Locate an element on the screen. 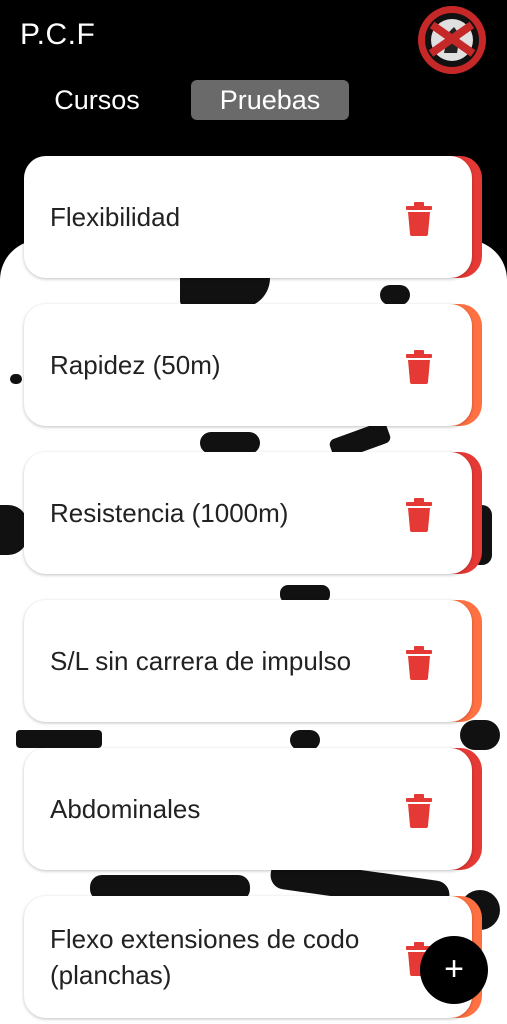  test-card: Flexibilidad is located at coordinates (253, 217).